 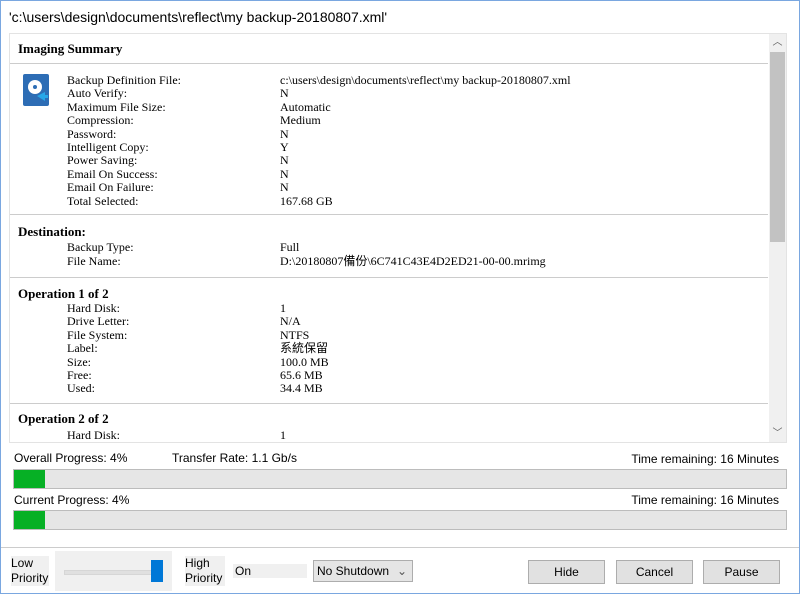 What do you see at coordinates (97, 334) in the screenshot?
I see `field-label: File System:` at bounding box center [97, 334].